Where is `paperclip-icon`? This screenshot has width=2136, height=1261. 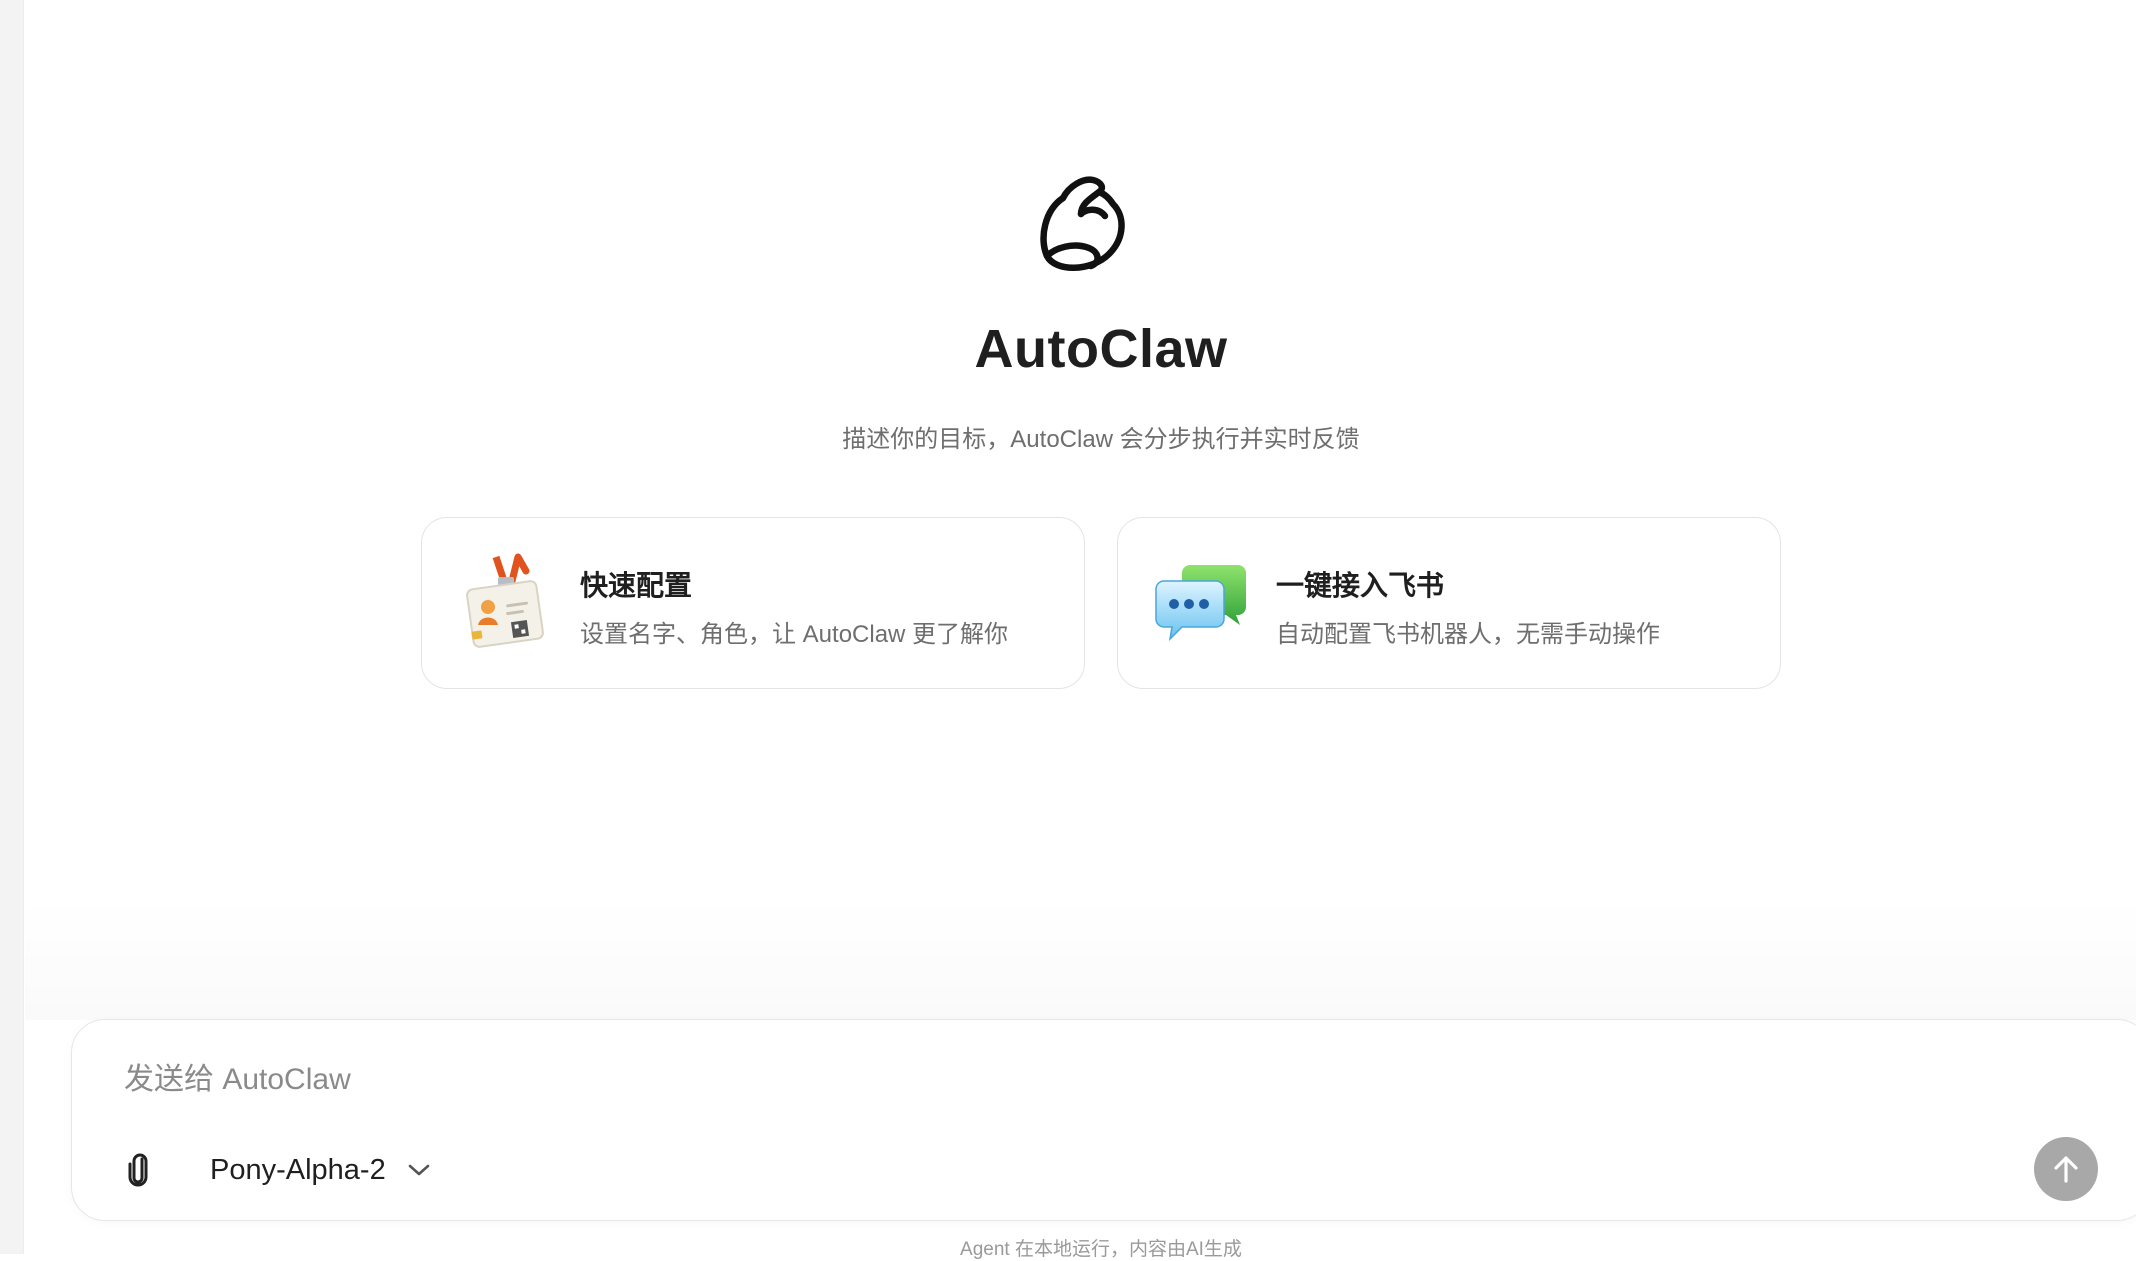 paperclip-icon is located at coordinates (140, 1170).